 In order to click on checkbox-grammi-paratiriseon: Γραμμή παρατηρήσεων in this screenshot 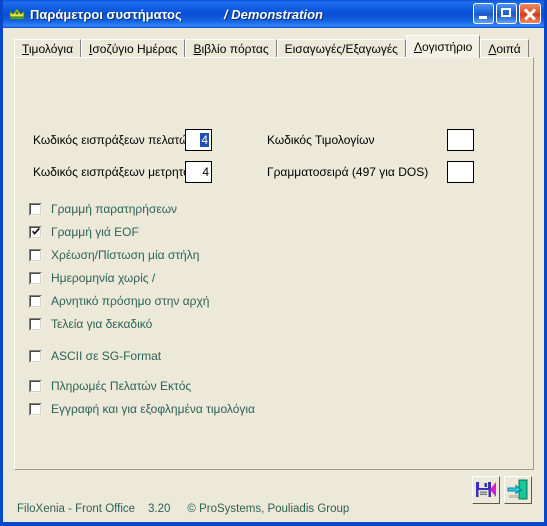, I will do `click(103, 209)`.